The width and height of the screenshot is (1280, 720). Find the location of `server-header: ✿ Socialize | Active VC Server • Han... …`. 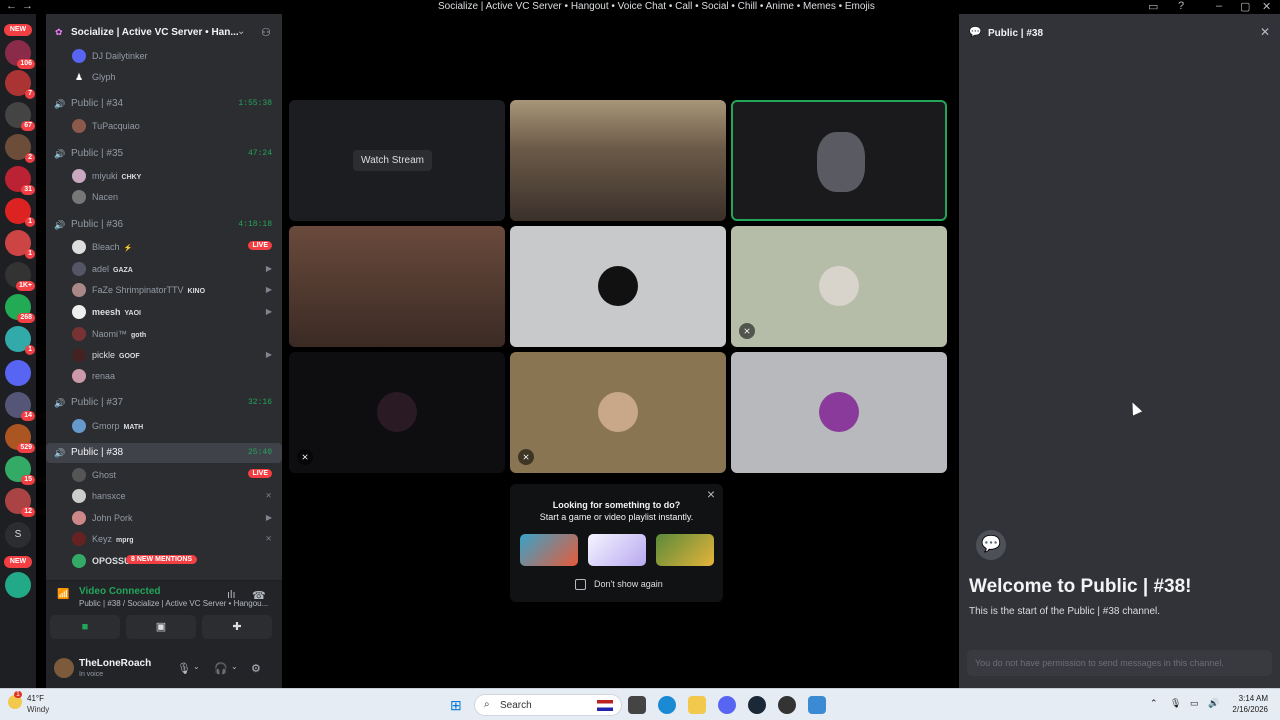

server-header: ✿ Socialize | Active VC Server • Han... … is located at coordinates (164, 34).